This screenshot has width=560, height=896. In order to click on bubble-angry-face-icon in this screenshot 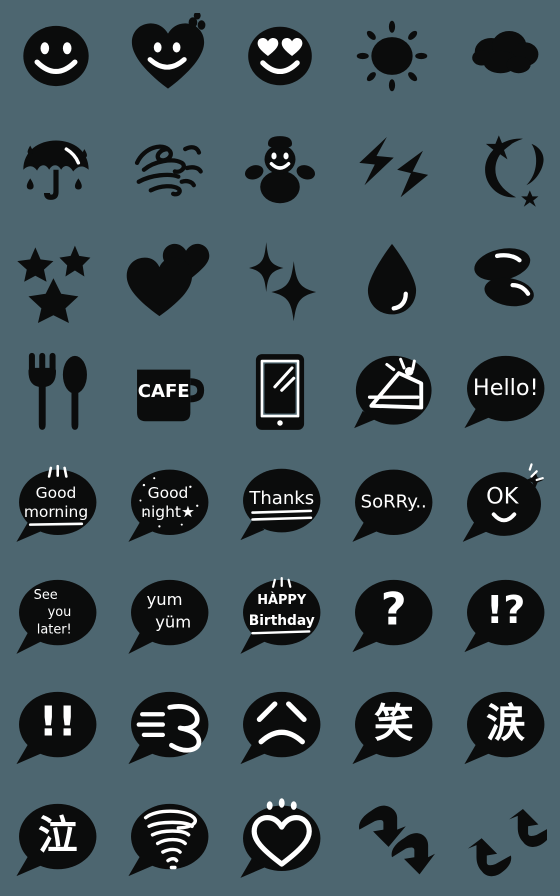, I will do `click(280, 728)`.